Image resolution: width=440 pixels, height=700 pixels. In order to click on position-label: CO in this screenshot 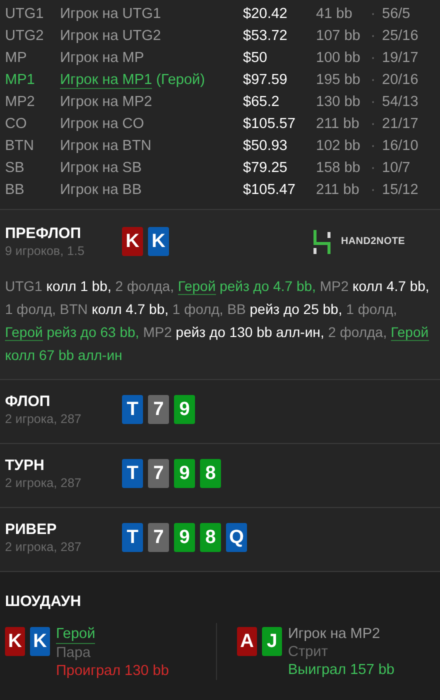, I will do `click(16, 124)`.